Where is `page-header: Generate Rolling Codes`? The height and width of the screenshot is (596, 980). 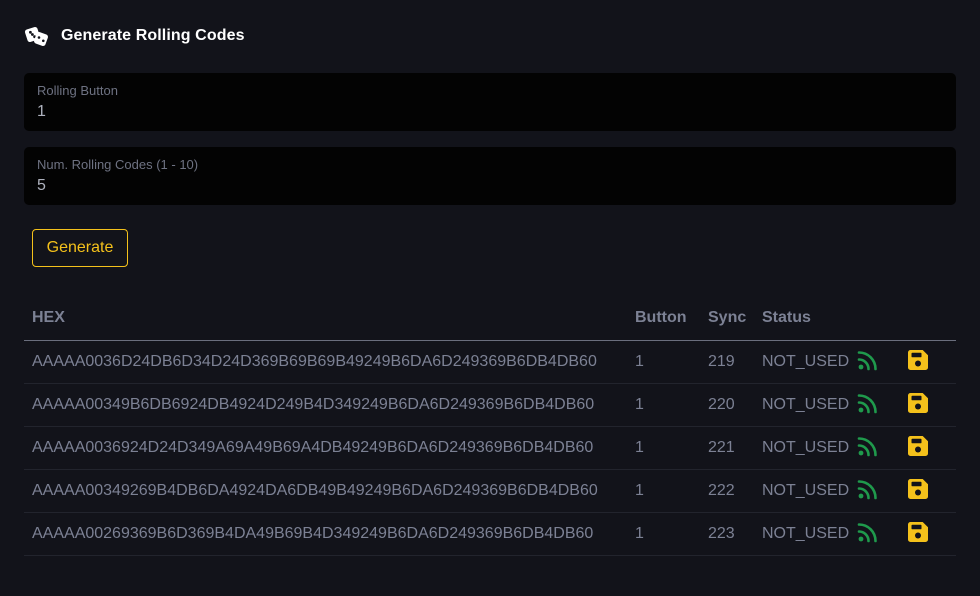
page-header: Generate Rolling Codes is located at coordinates (134, 36).